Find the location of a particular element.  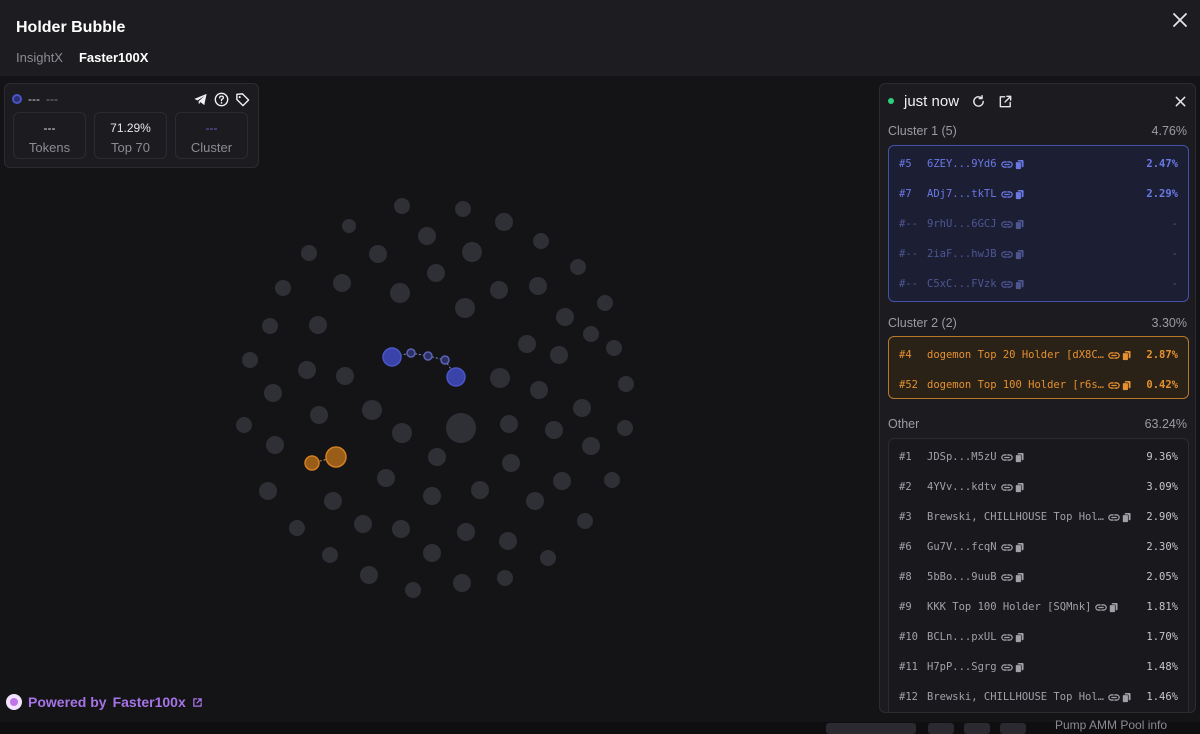

holder-row: #5 6ZEY...9Yd6 2.47% is located at coordinates (1038, 164).